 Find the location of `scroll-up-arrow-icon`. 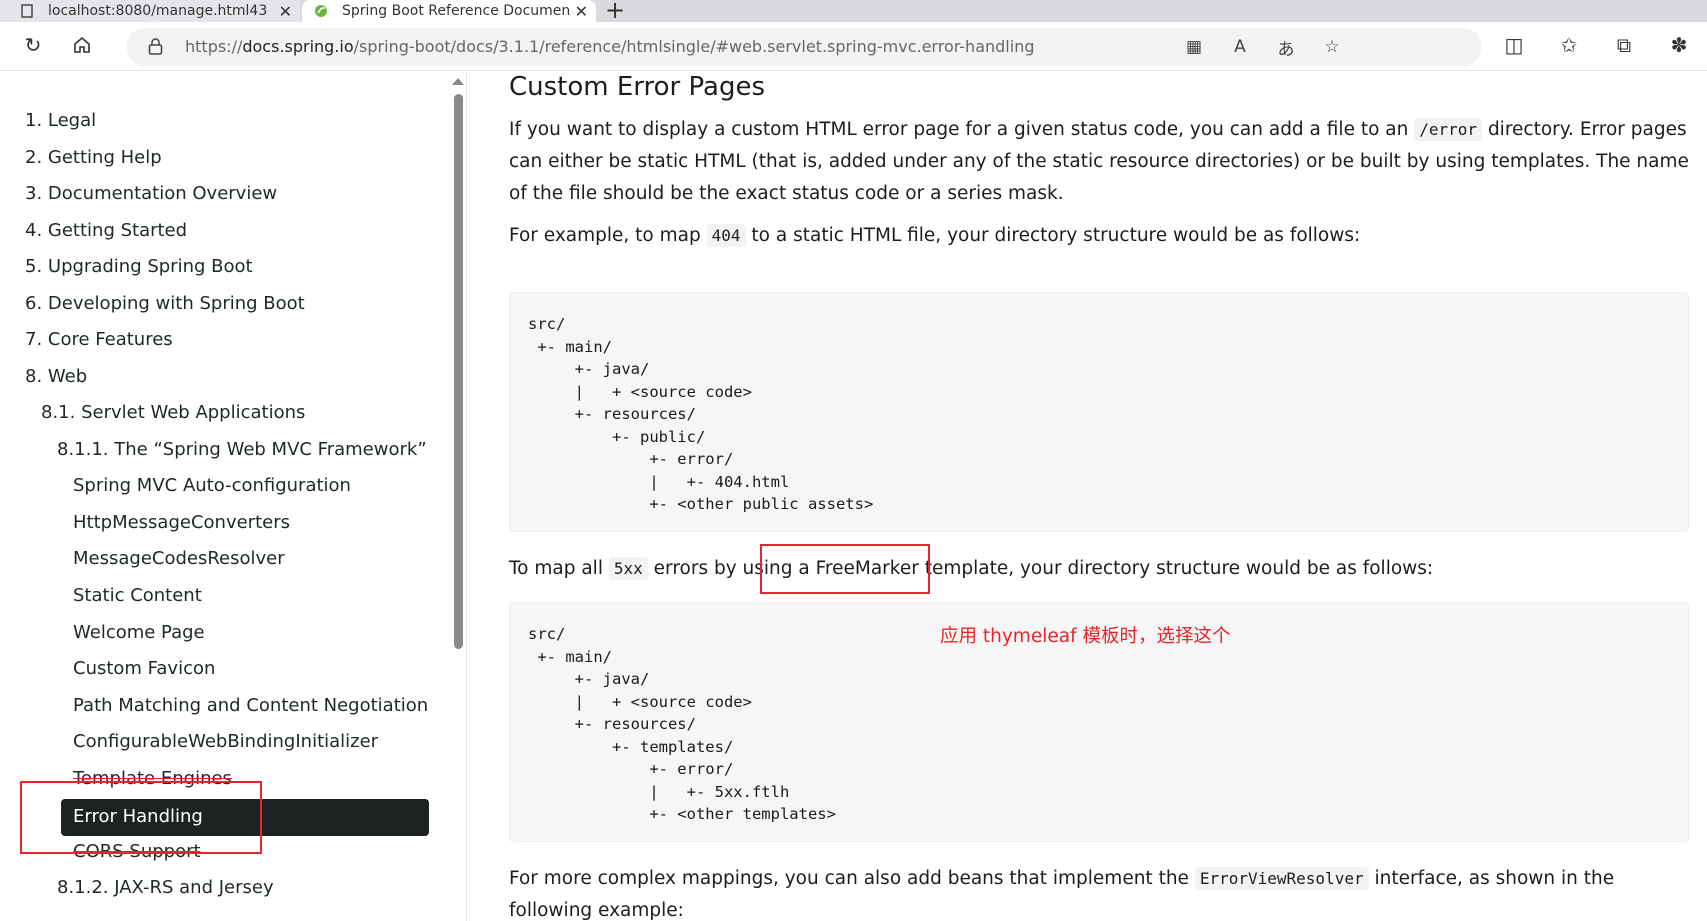

scroll-up-arrow-icon is located at coordinates (458, 81).